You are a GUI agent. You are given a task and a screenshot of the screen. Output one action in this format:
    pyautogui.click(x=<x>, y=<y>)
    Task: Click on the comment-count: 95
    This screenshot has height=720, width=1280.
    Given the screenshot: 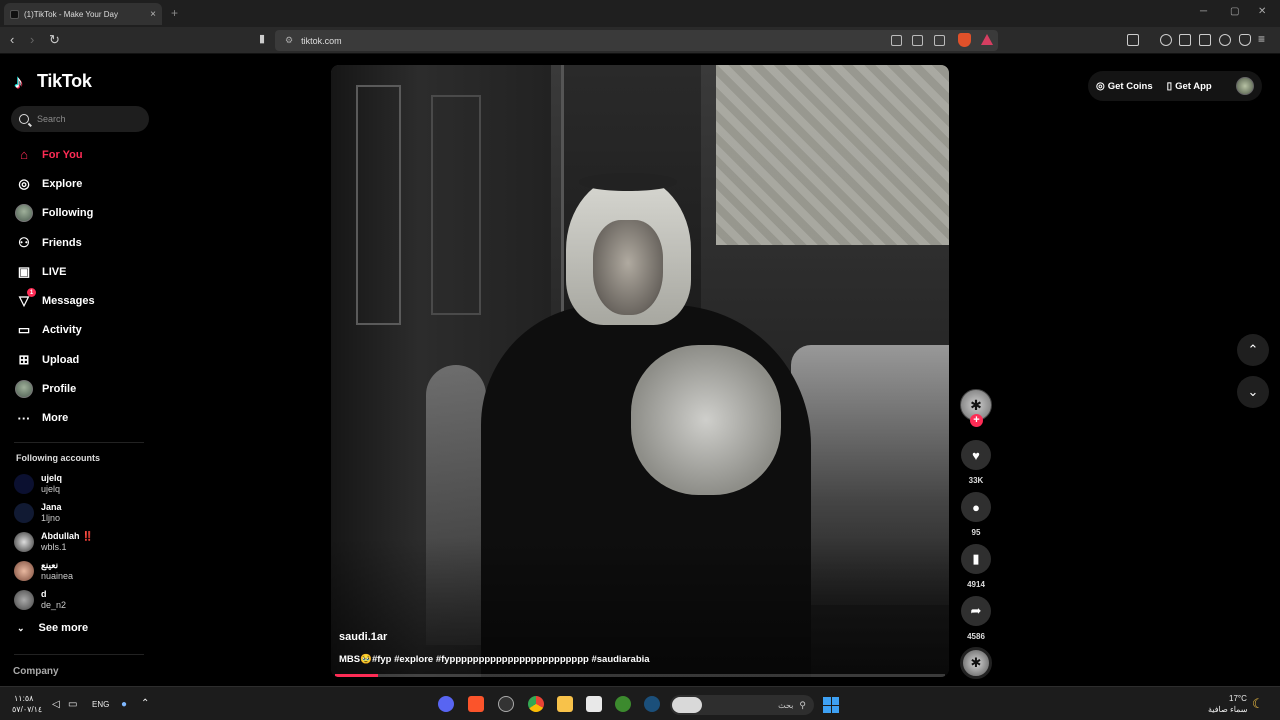 What is the action you would take?
    pyautogui.click(x=976, y=532)
    